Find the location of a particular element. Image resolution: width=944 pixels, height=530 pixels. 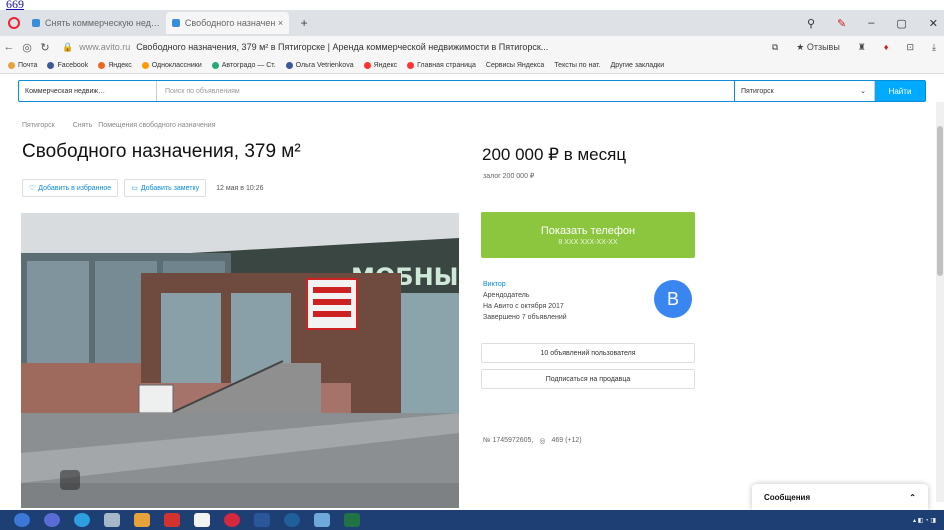

bookmark-item: Другие закладки is located at coordinates (638, 65).